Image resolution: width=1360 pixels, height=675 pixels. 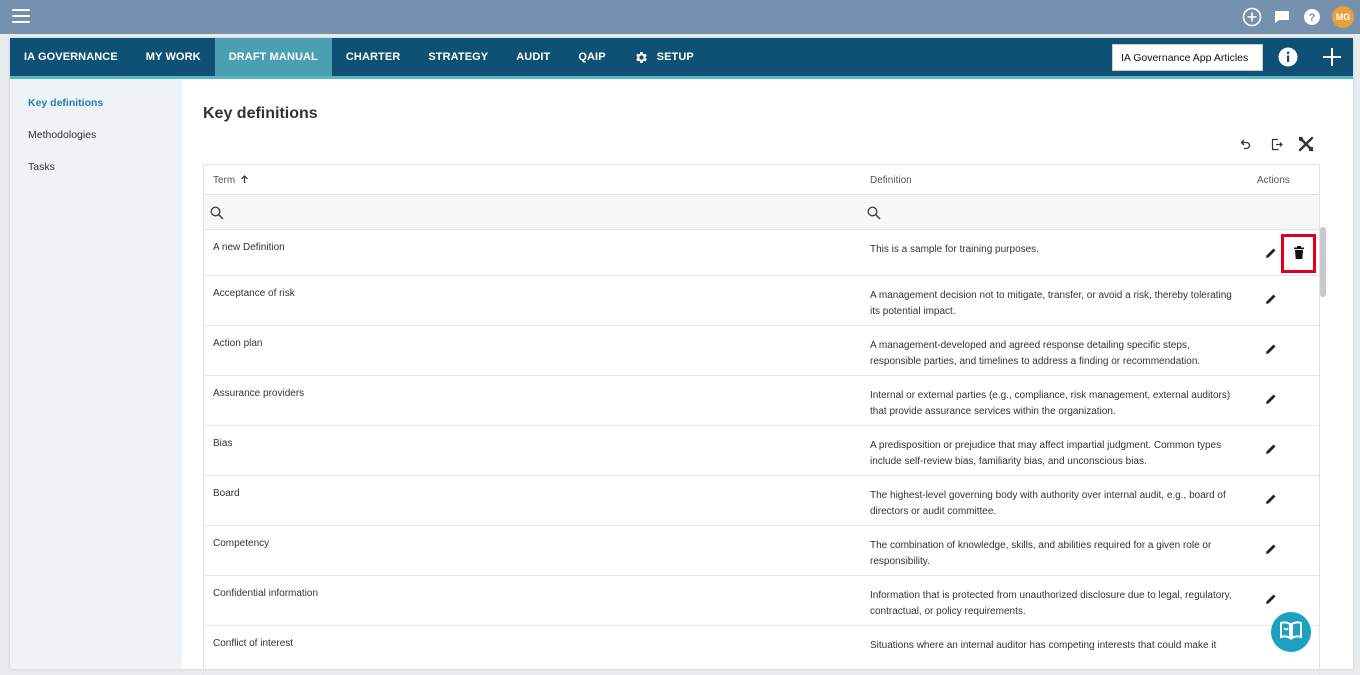 What do you see at coordinates (253, 643) in the screenshot?
I see `term-cell: Conflict of interest` at bounding box center [253, 643].